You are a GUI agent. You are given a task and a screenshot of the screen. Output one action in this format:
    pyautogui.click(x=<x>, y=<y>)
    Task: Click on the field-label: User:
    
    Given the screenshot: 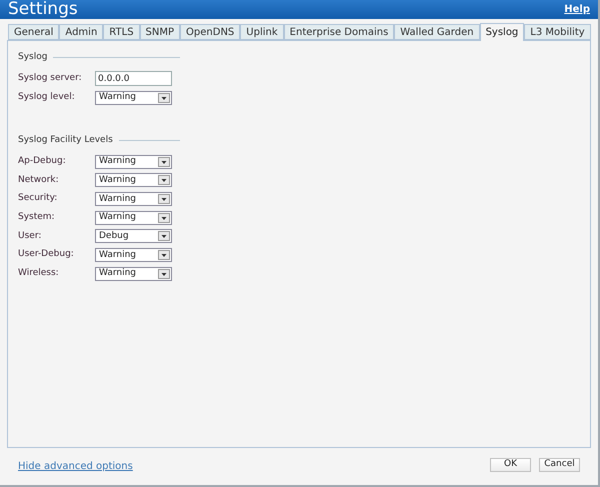 What is the action you would take?
    pyautogui.click(x=30, y=236)
    